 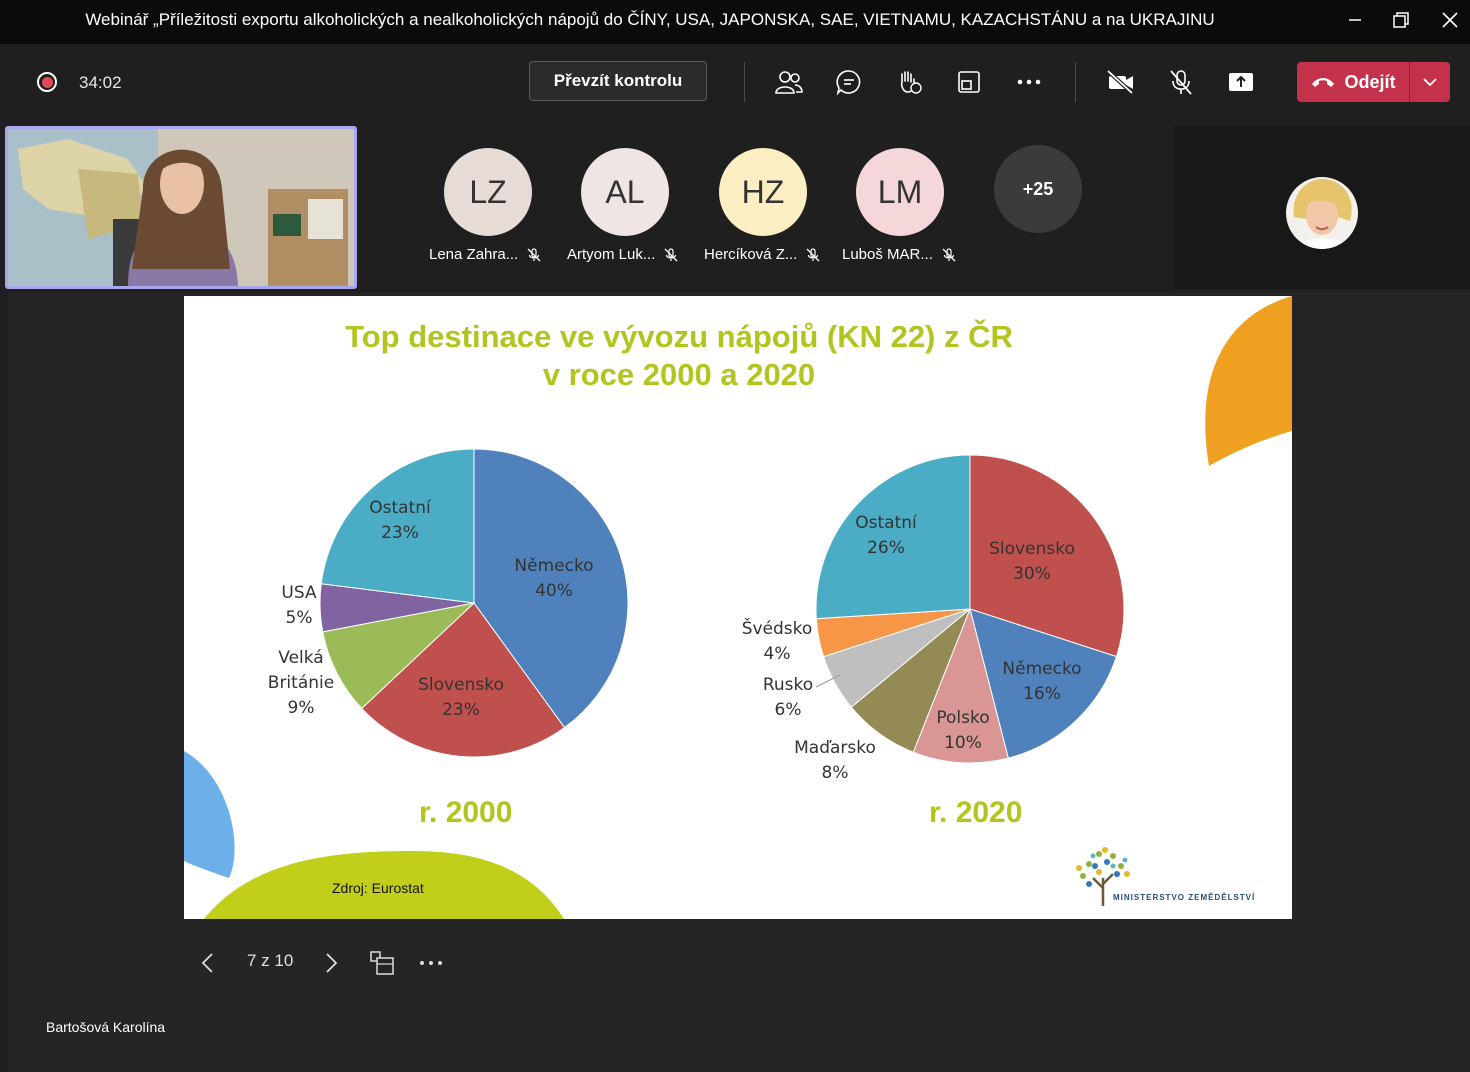 I want to click on slide-grid-button, so click(x=382, y=963).